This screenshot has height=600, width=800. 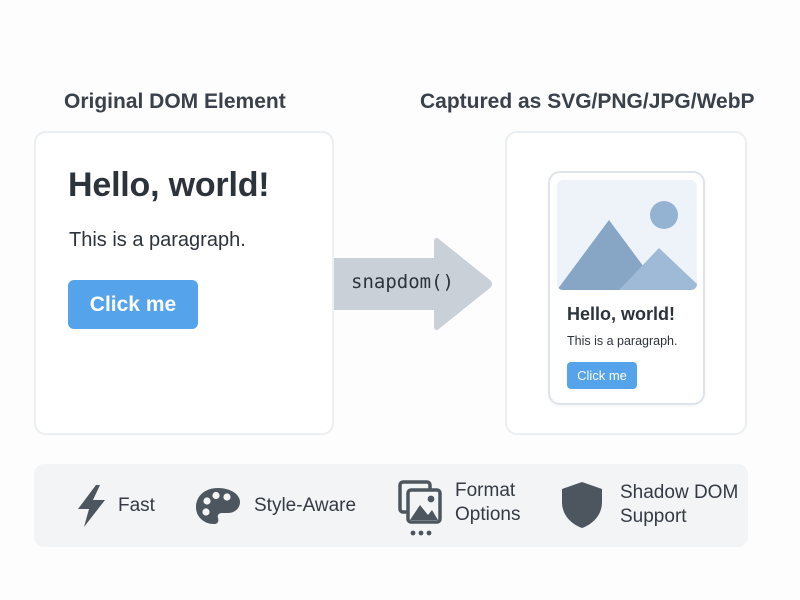 I want to click on feature-shadow-line2: Support, so click(x=653, y=516).